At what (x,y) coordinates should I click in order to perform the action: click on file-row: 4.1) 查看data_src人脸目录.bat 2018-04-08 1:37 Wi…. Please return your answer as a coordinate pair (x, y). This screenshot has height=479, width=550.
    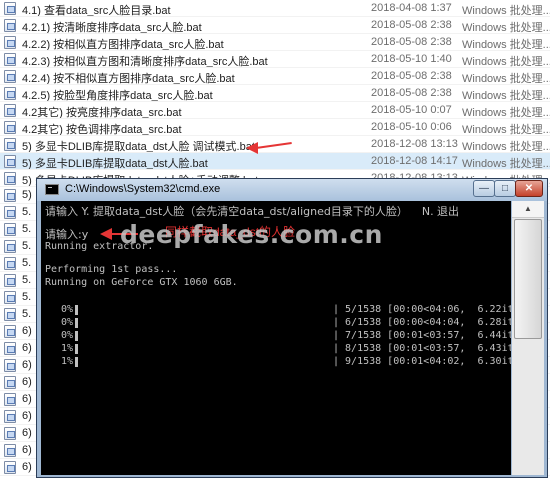
    Looking at the image, I should click on (275, 8).